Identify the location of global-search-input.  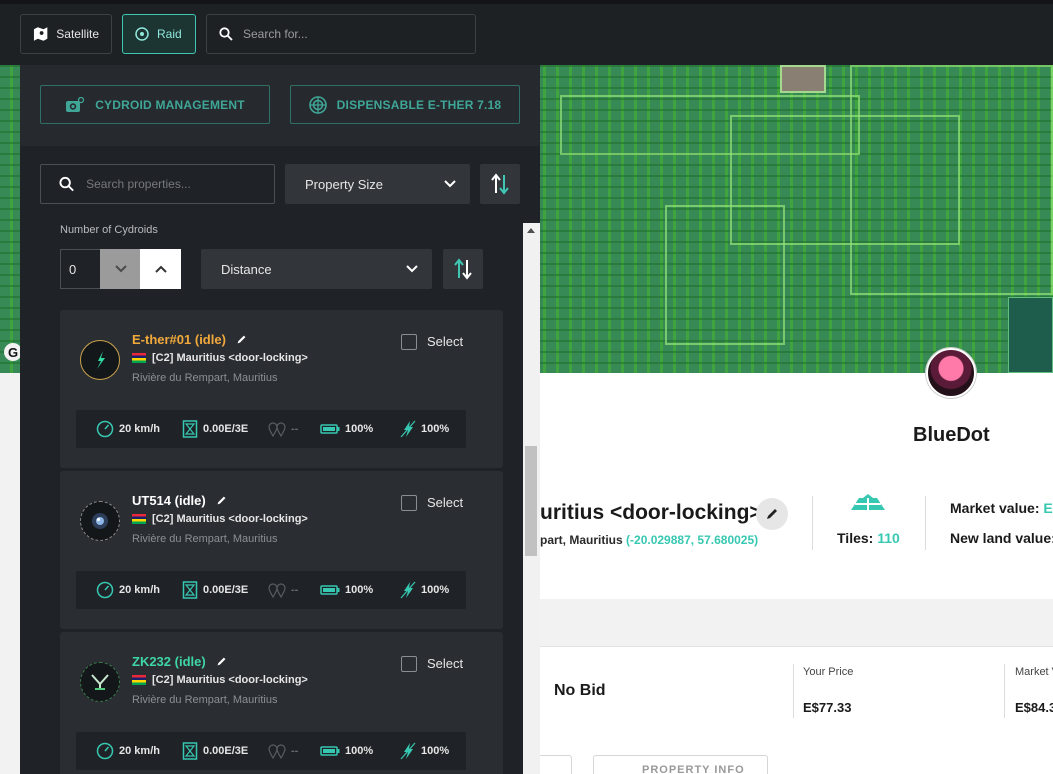
(343, 34).